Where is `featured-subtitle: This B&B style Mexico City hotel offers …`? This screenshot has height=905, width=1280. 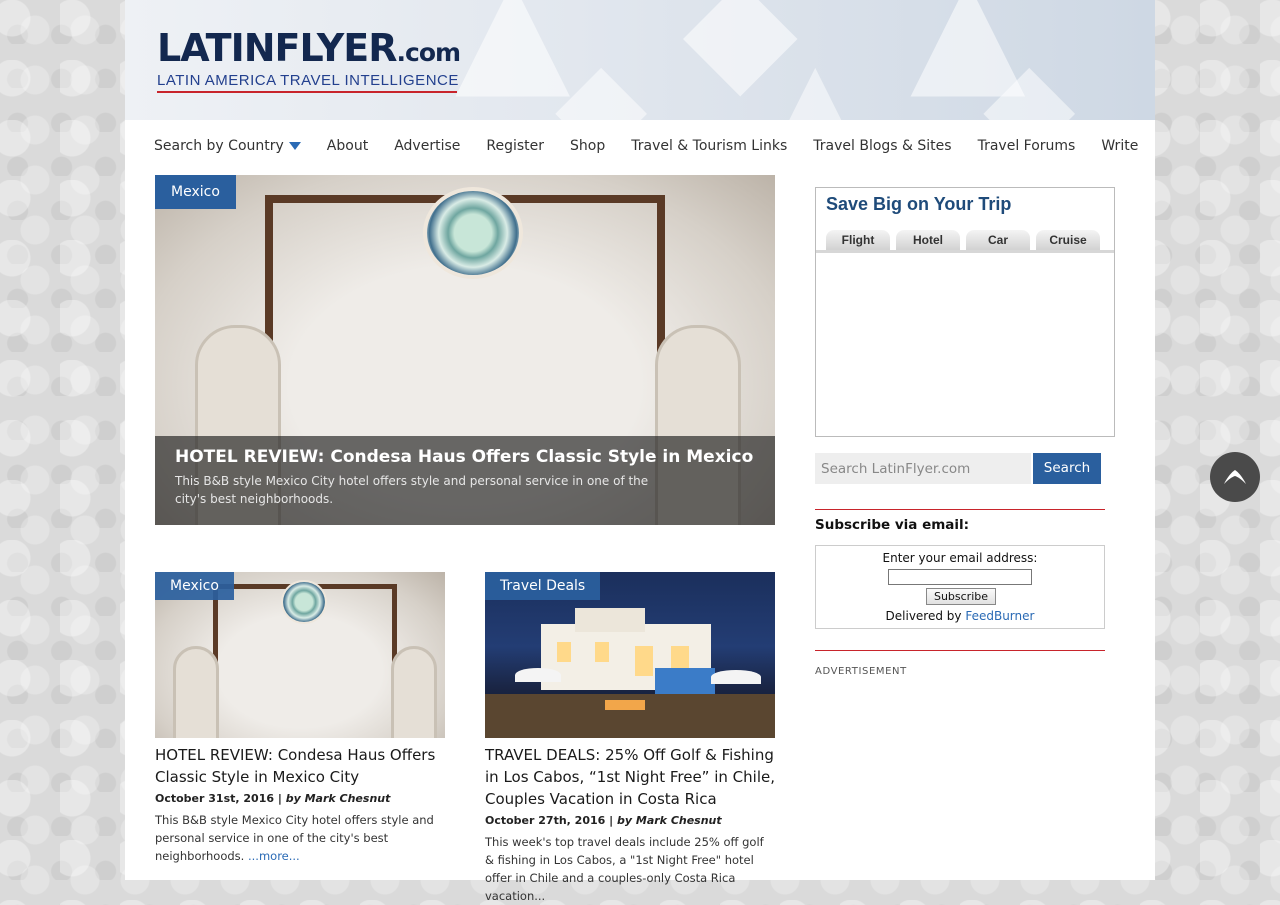 featured-subtitle: This B&B style Mexico City hotel offers … is located at coordinates (412, 490).